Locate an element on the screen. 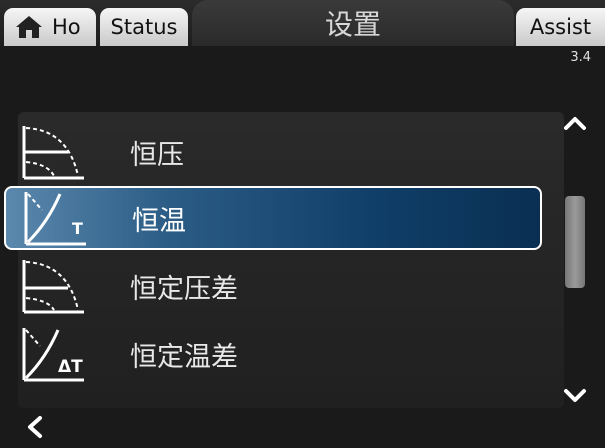 This screenshot has height=448, width=605. version-label: 3.4 is located at coordinates (580, 57).